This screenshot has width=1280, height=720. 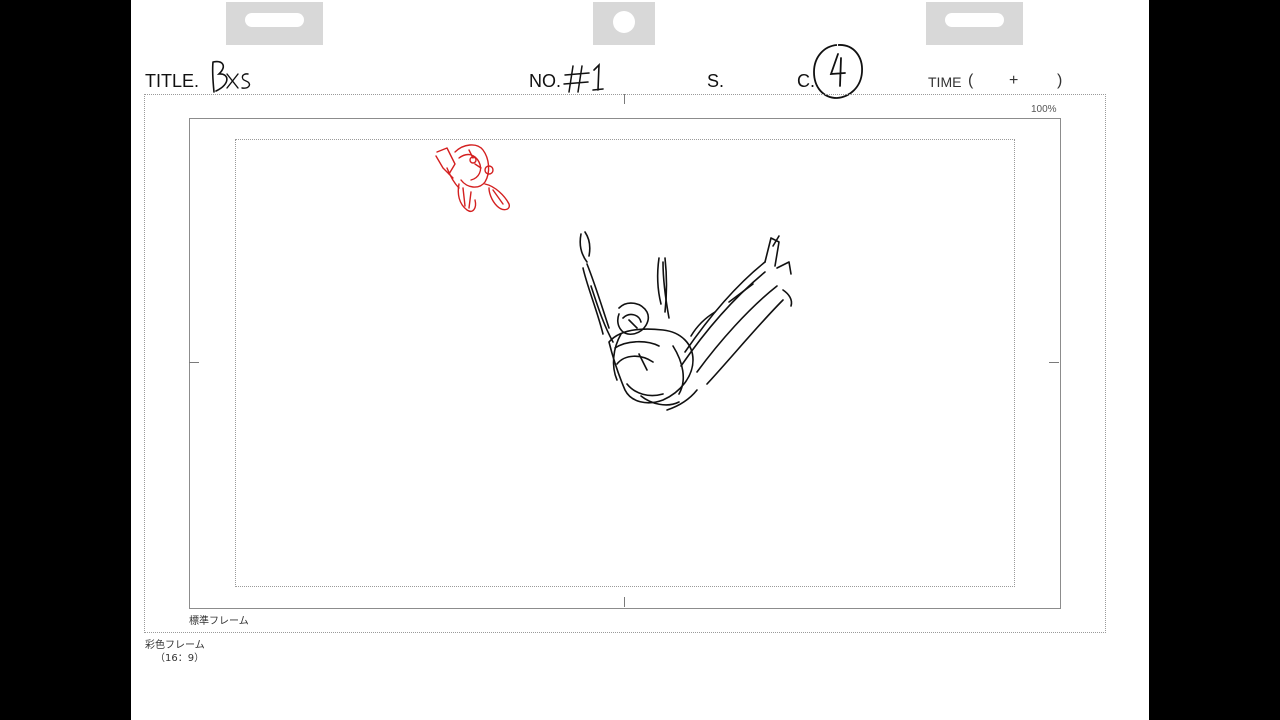 I want to click on title-label: TITLE., so click(x=172, y=81).